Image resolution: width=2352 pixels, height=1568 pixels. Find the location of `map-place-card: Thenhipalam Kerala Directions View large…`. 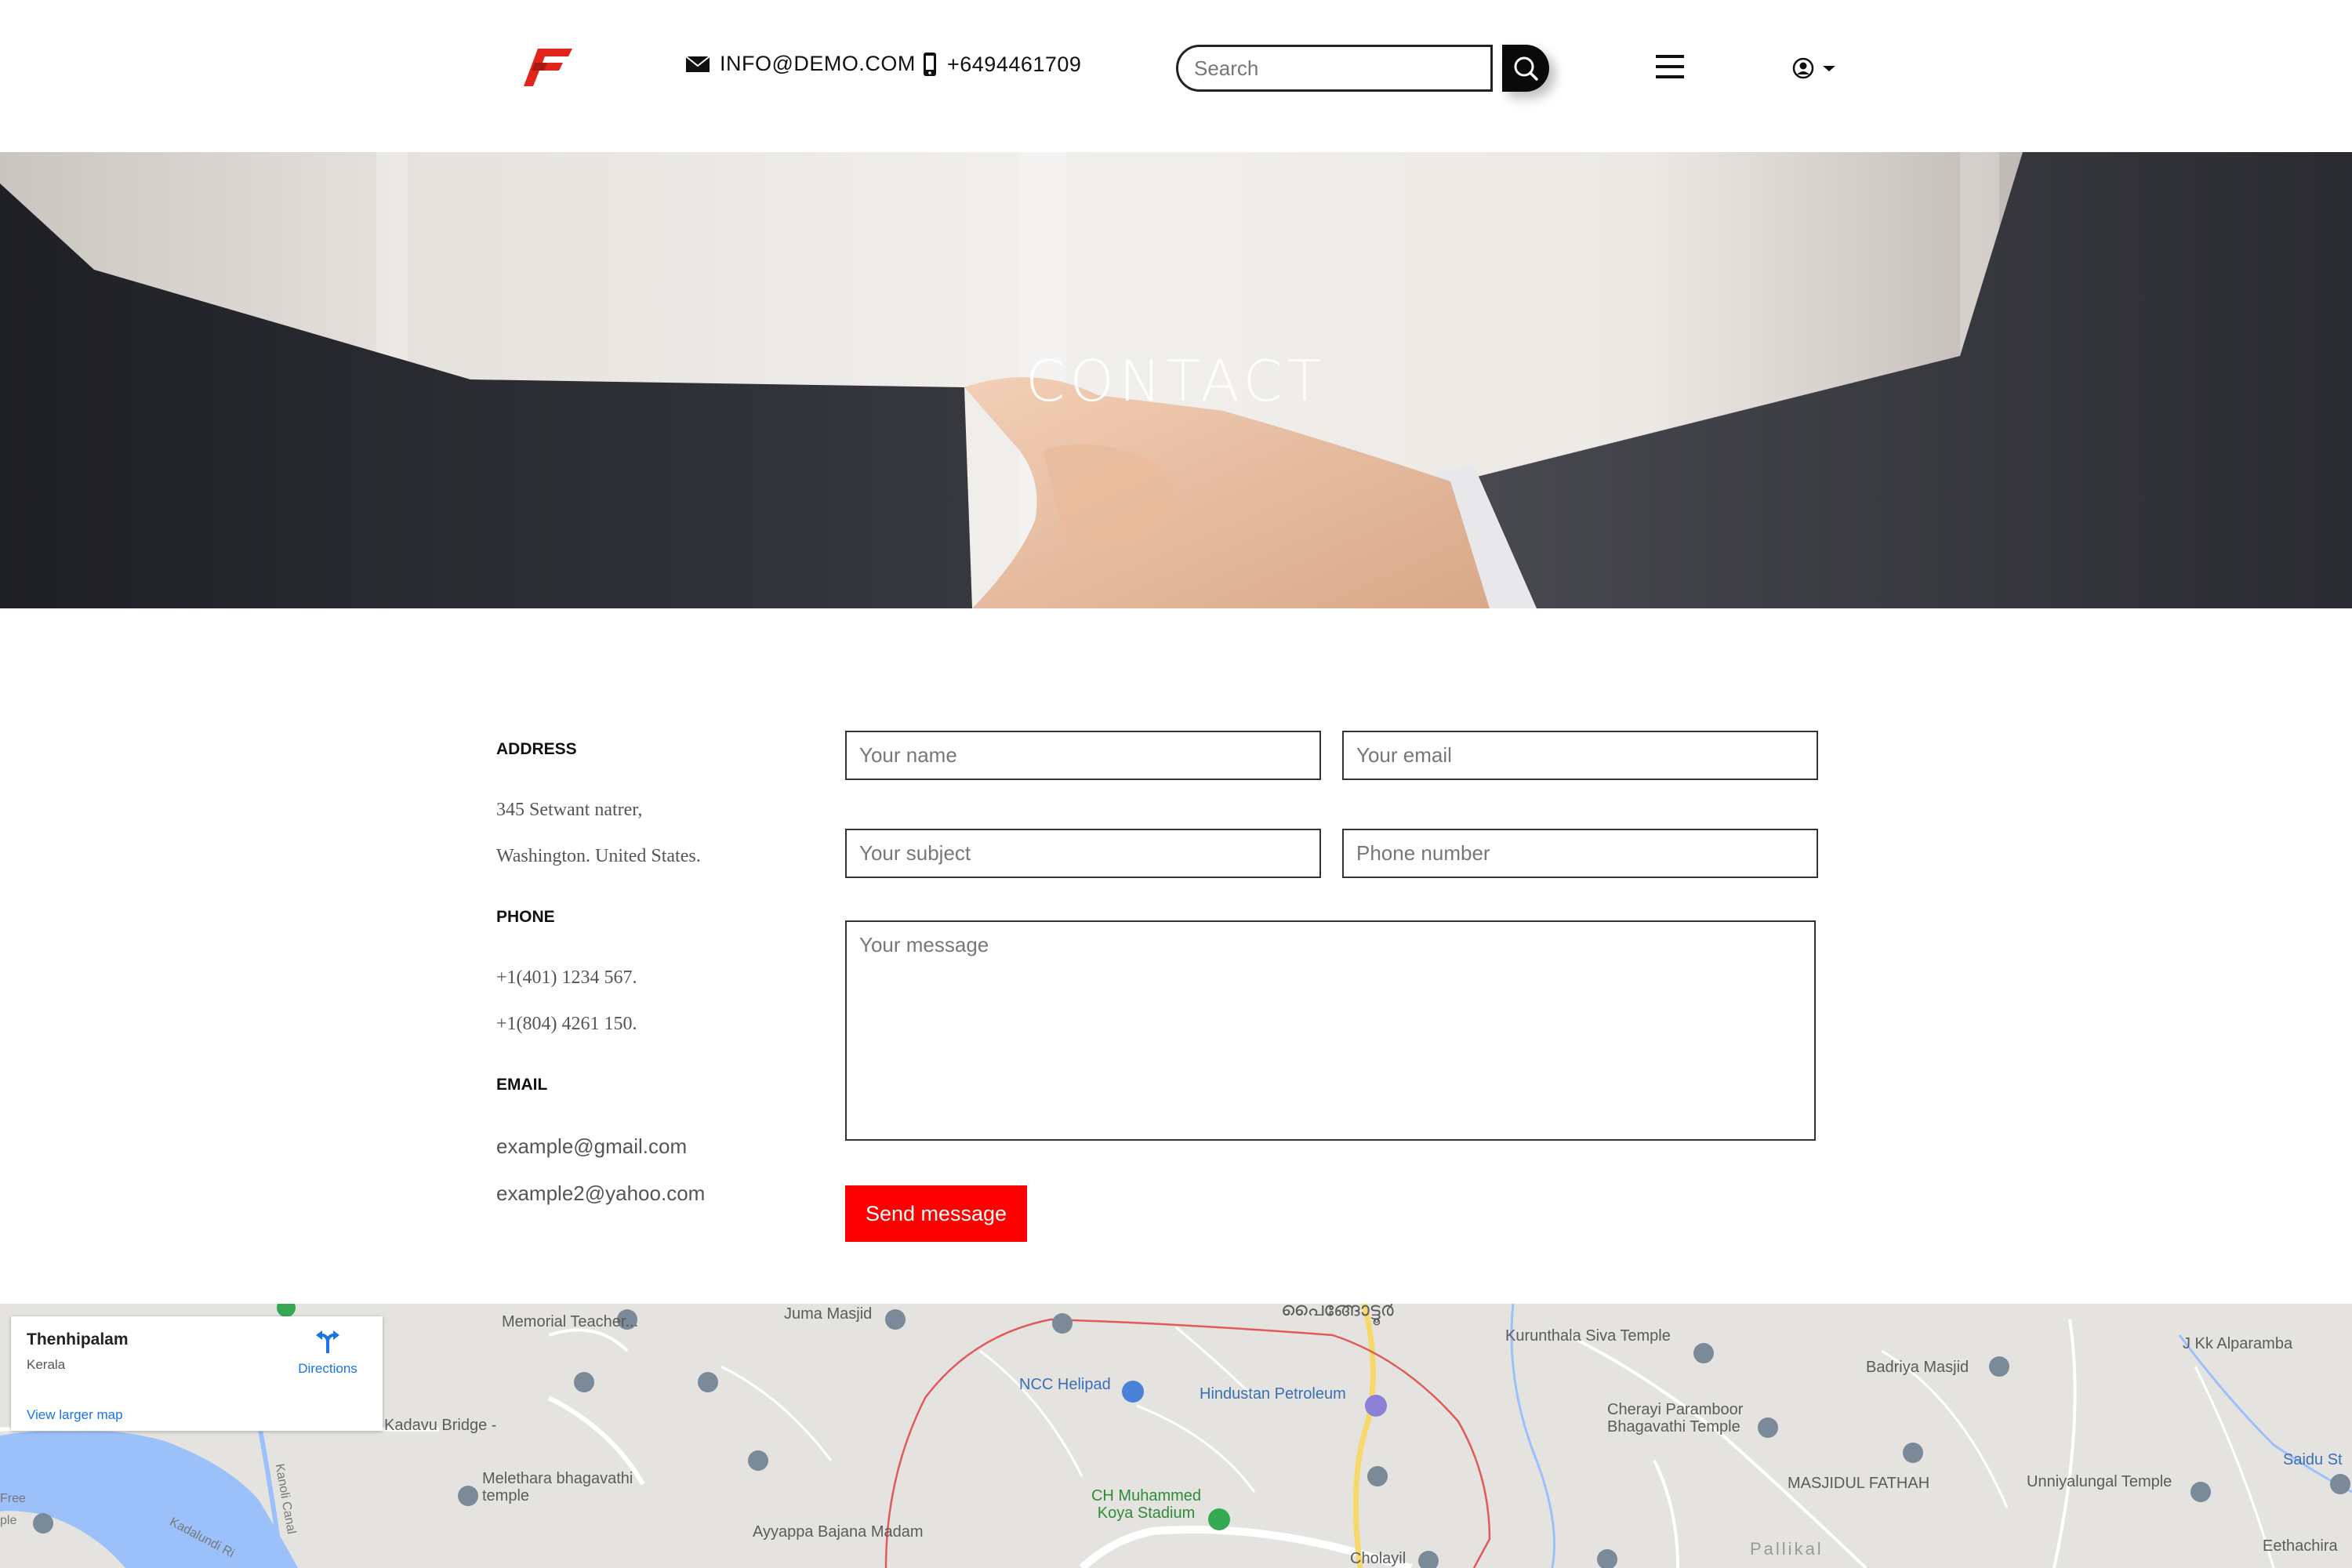

map-place-card: Thenhipalam Kerala Directions View large… is located at coordinates (197, 1373).